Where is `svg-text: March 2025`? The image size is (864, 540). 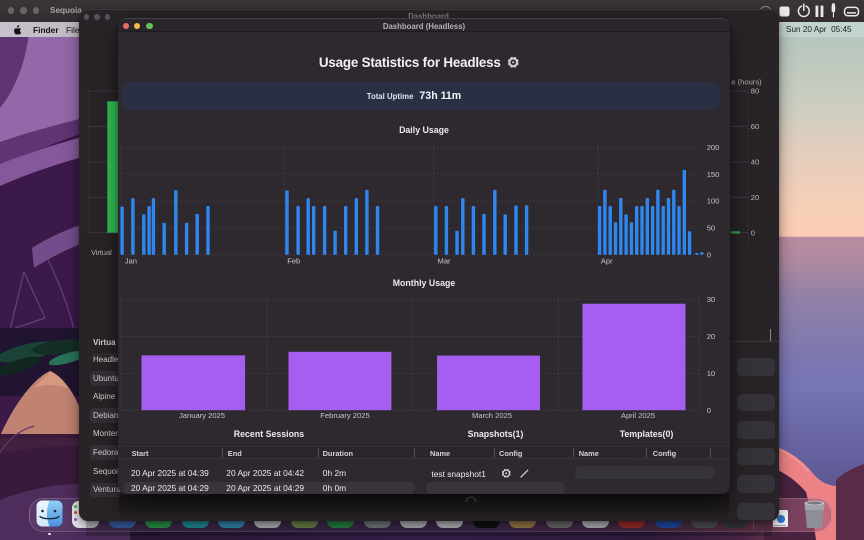
svg-text: March 2025 is located at coordinates (492, 415).